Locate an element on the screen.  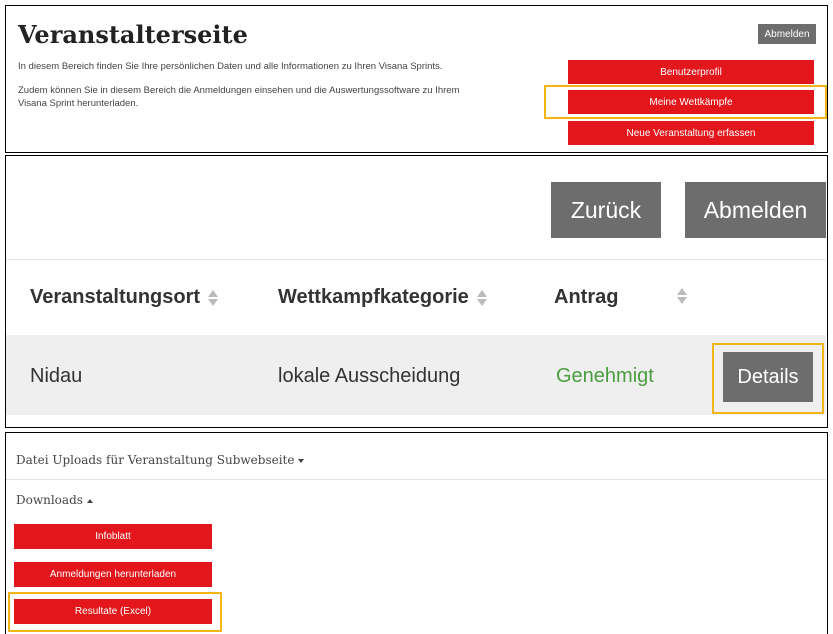
column-header-category: Wettkampfkategorie is located at coordinates (382, 297).